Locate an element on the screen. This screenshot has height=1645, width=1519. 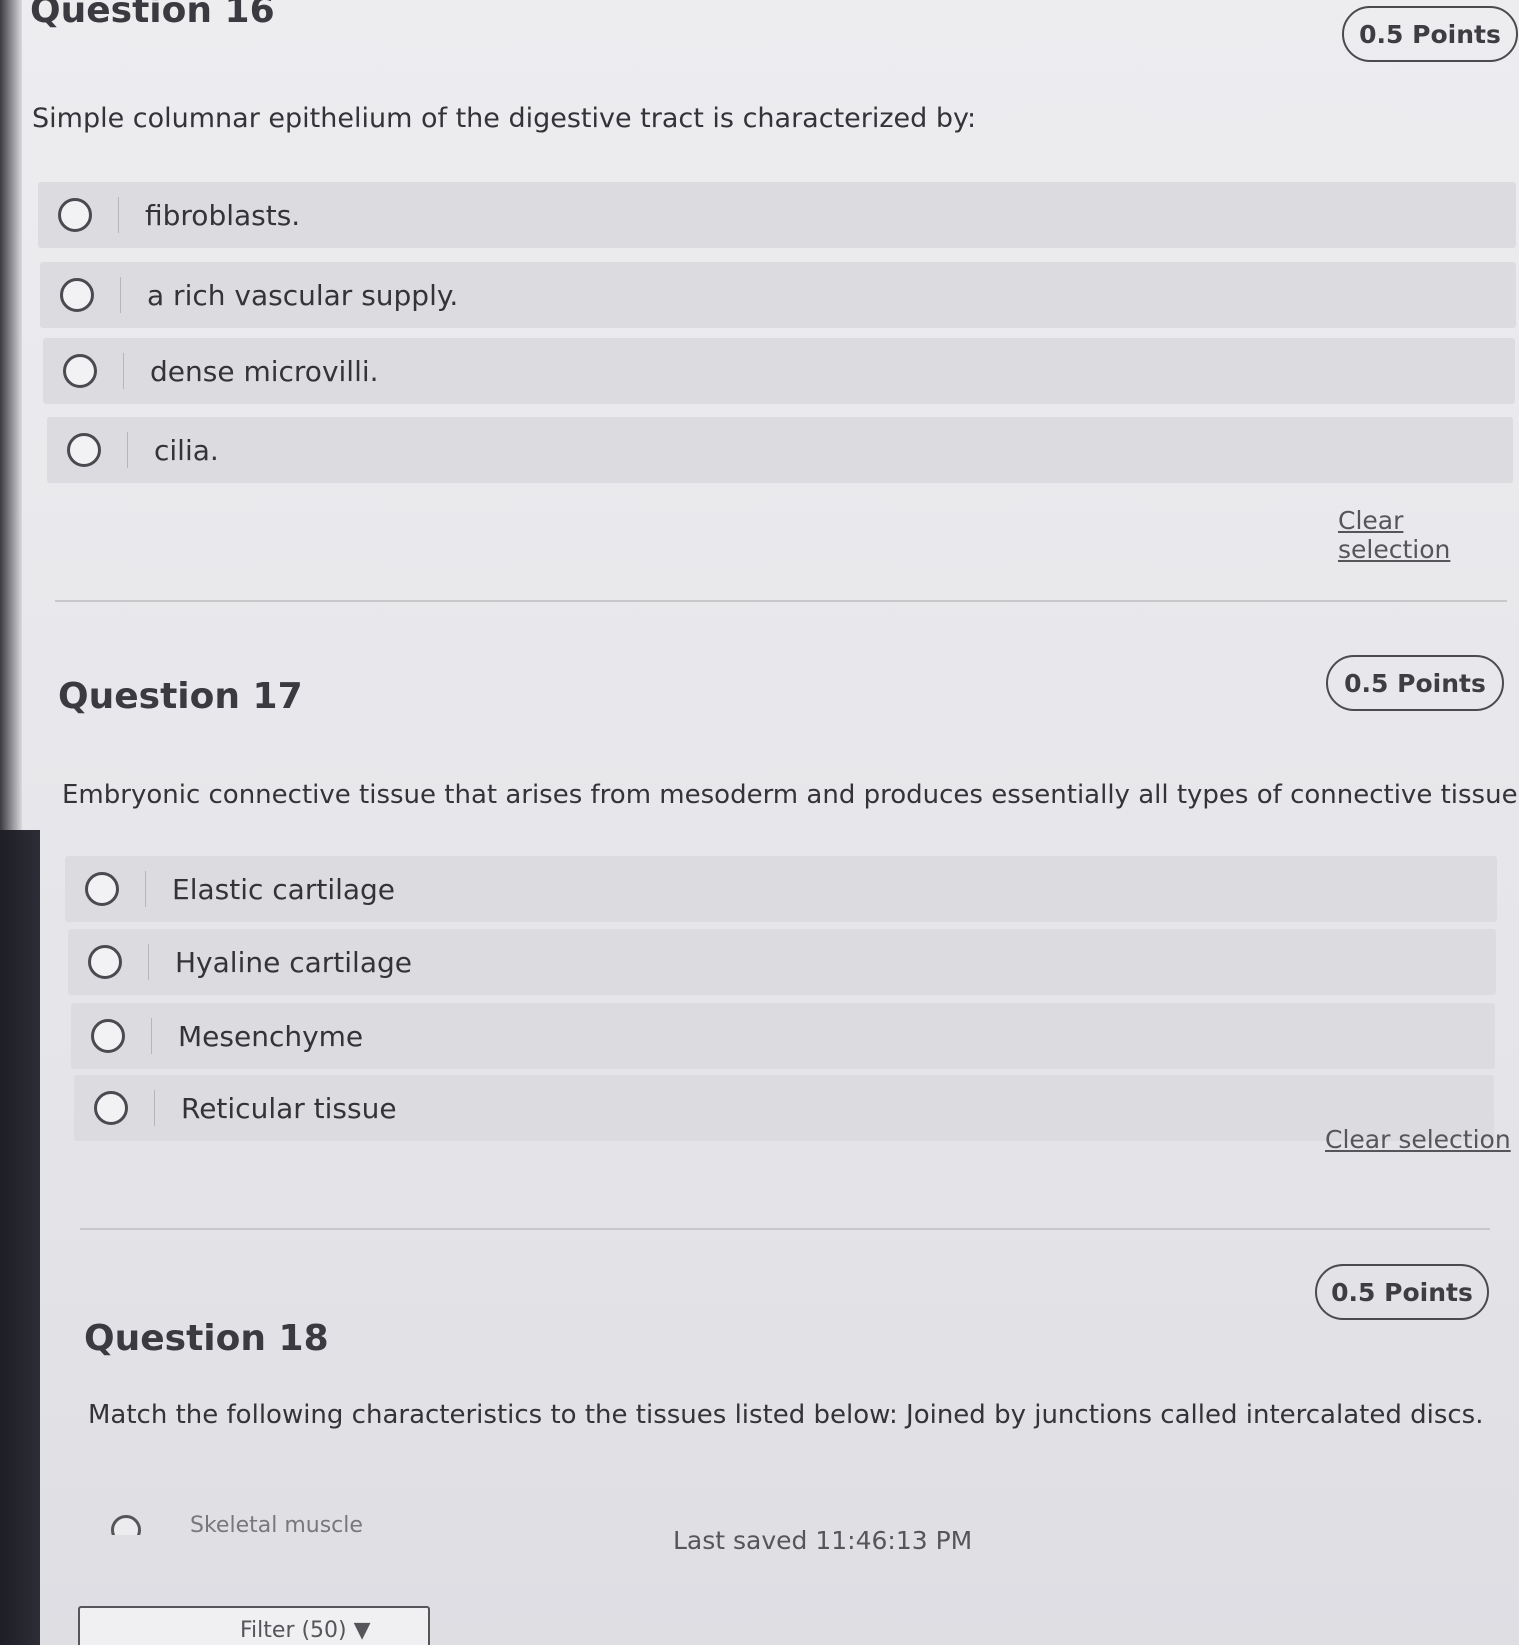
question-18-points-badge: 0.5 Points is located at coordinates (1402, 1292).